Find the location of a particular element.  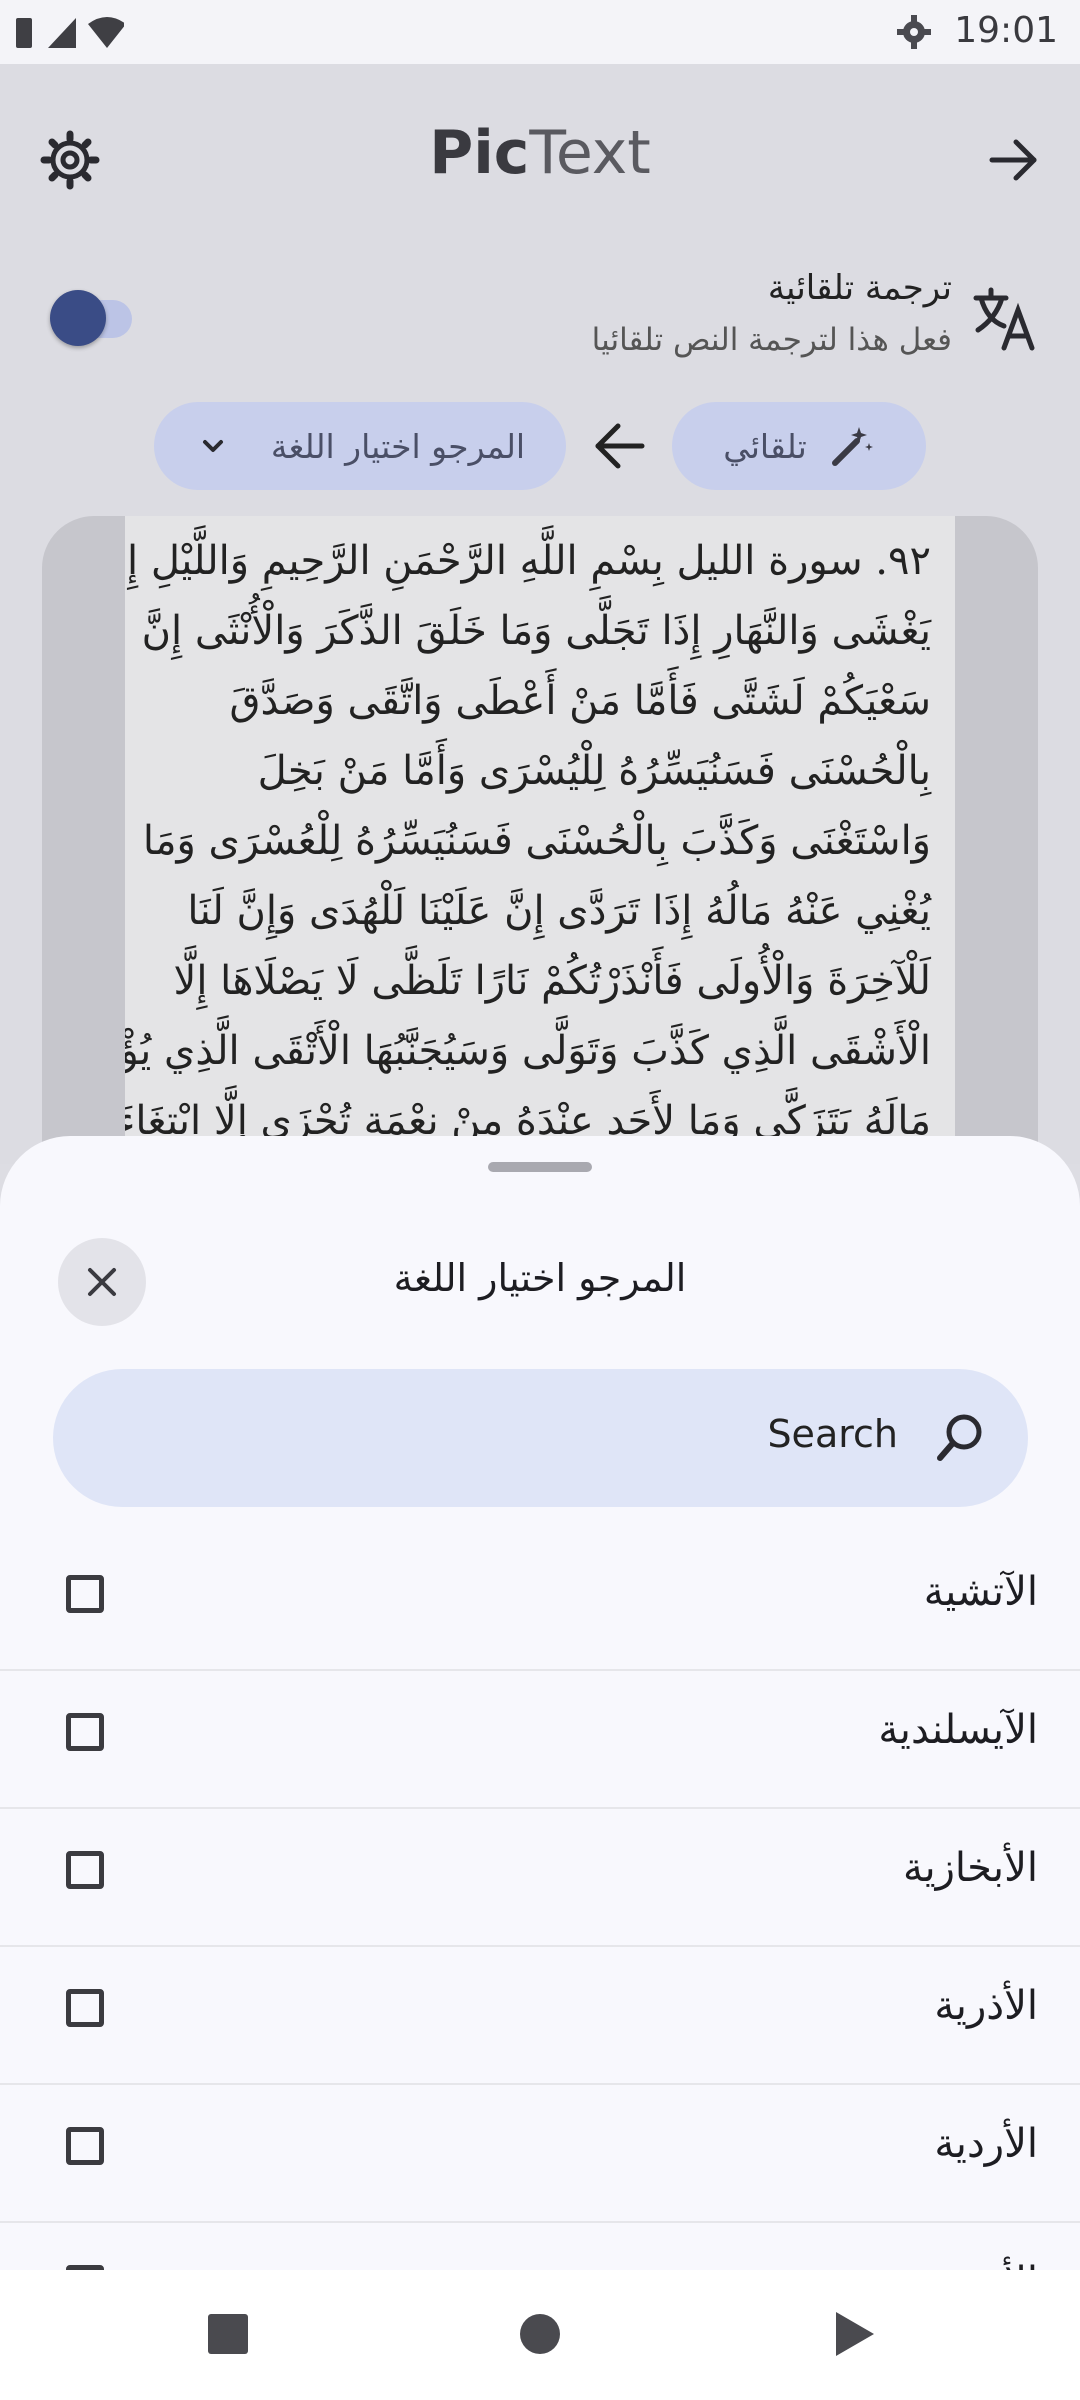

next-button is located at coordinates (1014, 160).